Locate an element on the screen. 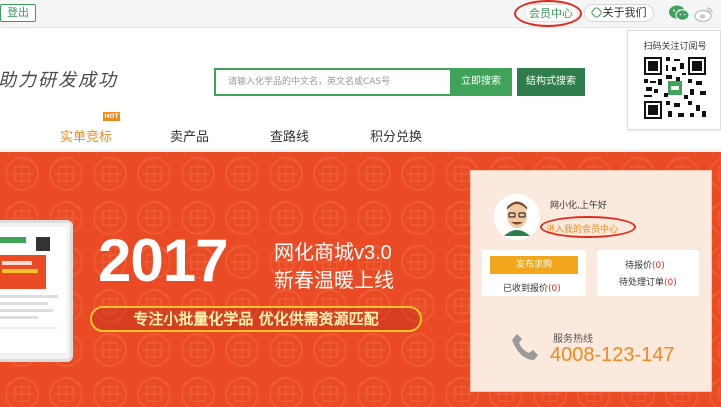 The image size is (721, 407). hot-badge: HOT is located at coordinates (111, 116).